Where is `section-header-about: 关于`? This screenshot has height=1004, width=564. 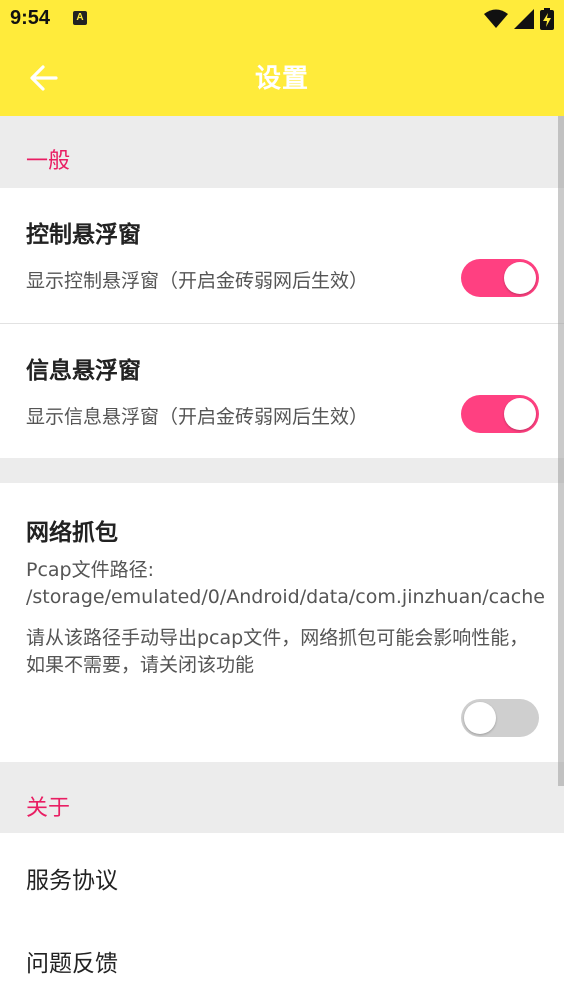
section-header-about: 关于 is located at coordinates (282, 797).